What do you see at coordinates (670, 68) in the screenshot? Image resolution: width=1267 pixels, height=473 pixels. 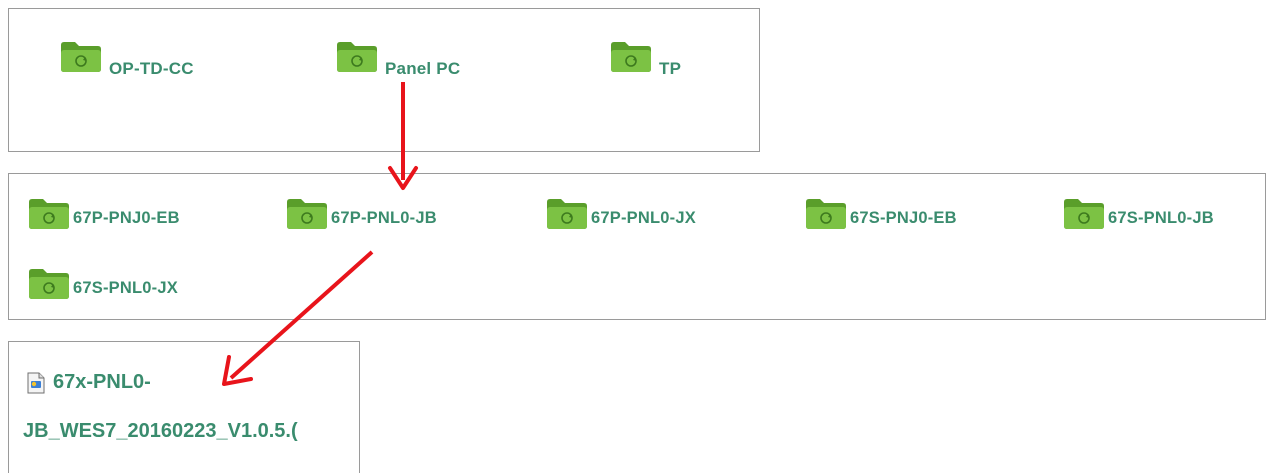 I see `folder-label: TP` at bounding box center [670, 68].